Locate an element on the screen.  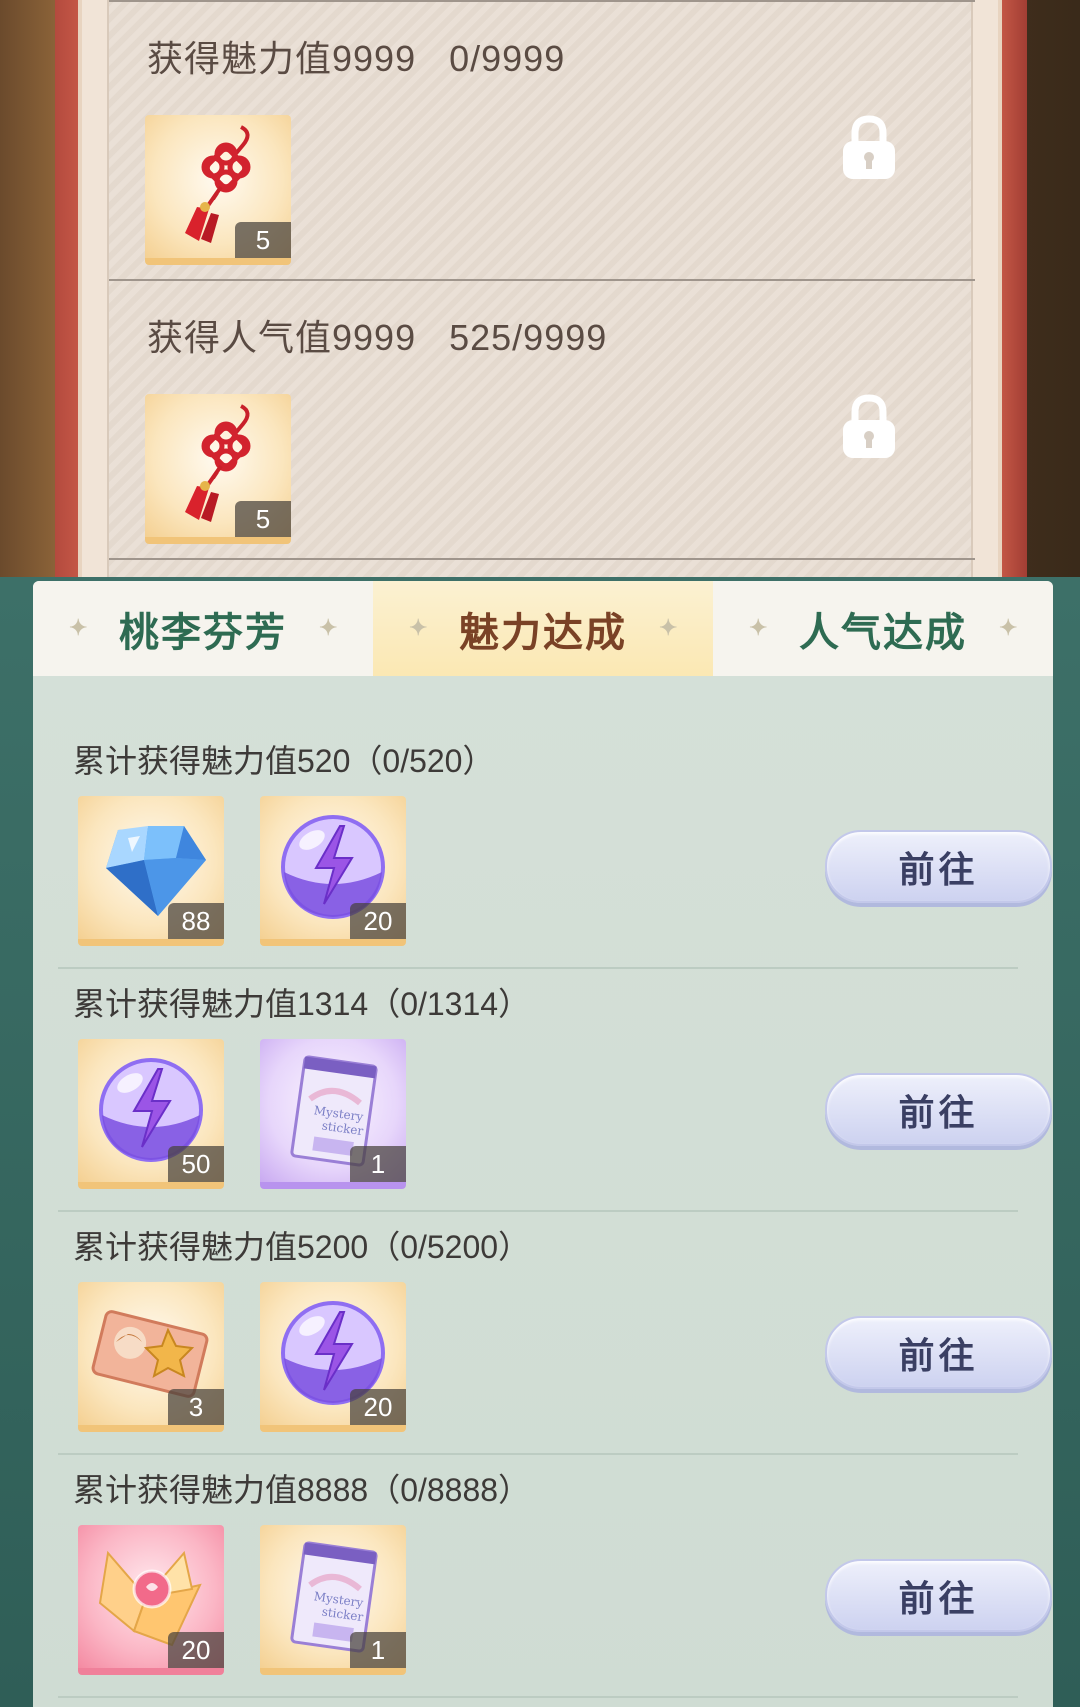
task-row: 获得人气值9999 525/9999 5 is located at coordinates (542, 418).